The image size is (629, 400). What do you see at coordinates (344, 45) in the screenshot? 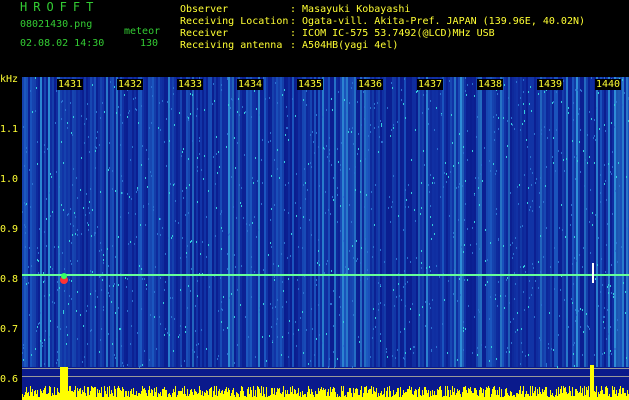
I see `antenna-value: : A504HB(yagi 4el)` at bounding box center [344, 45].